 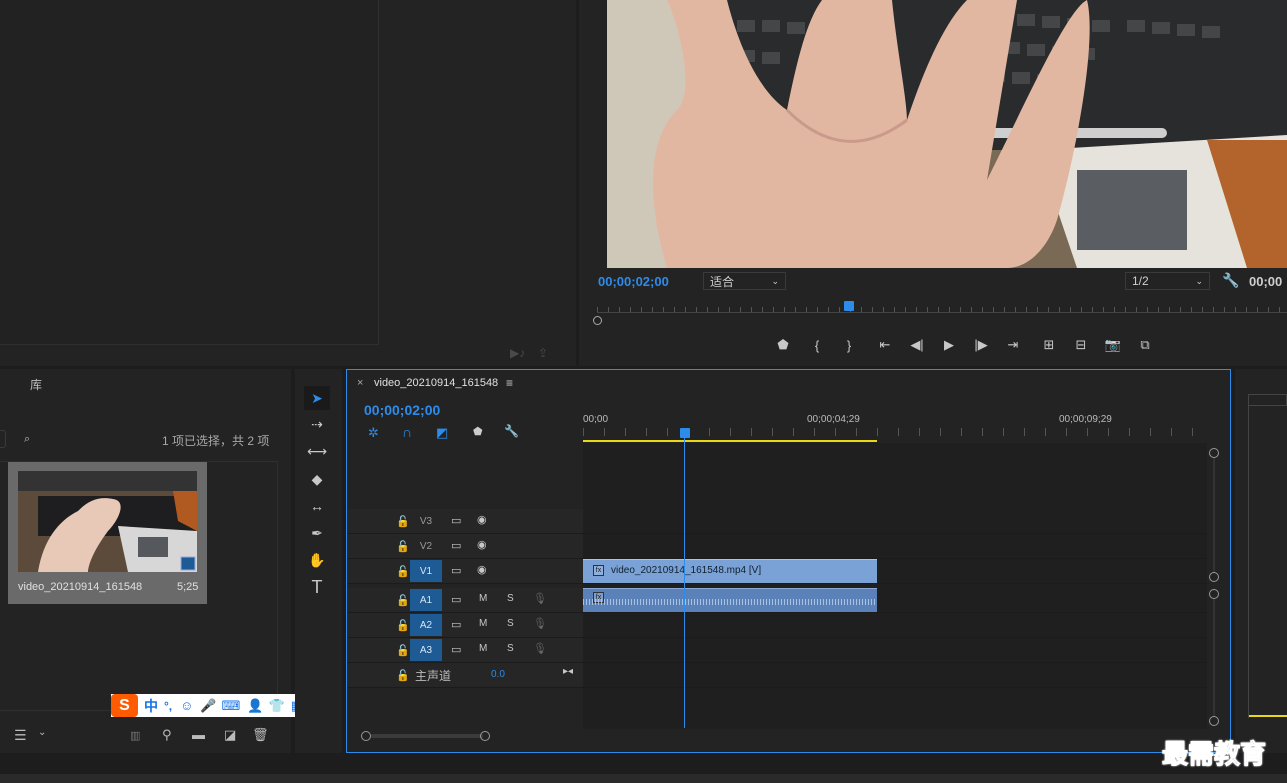 I want to click on fit-dropdown: 适合 ⌄, so click(x=744, y=281).